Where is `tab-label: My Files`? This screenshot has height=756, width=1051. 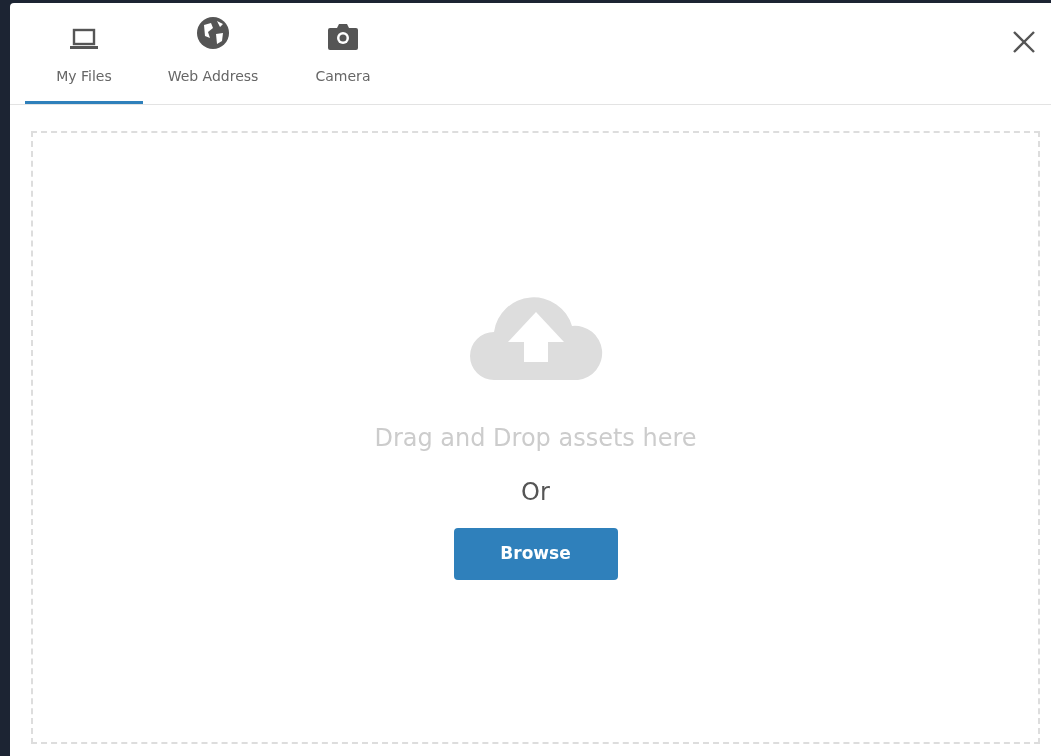
tab-label: My Files is located at coordinates (84, 76).